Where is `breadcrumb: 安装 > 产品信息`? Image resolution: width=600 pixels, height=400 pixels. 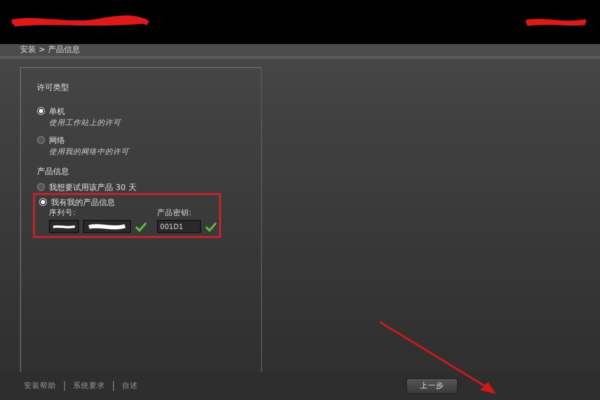 breadcrumb: 安装 > 产品信息 is located at coordinates (50, 50).